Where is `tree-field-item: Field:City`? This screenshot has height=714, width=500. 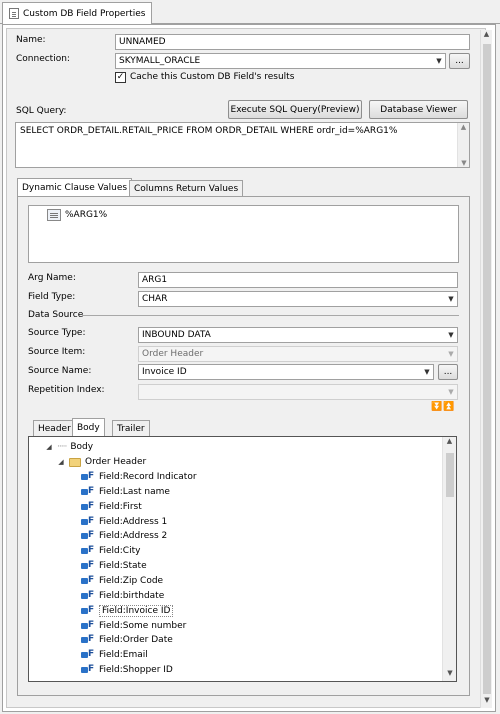 tree-field-item: Field:City is located at coordinates (110, 551).